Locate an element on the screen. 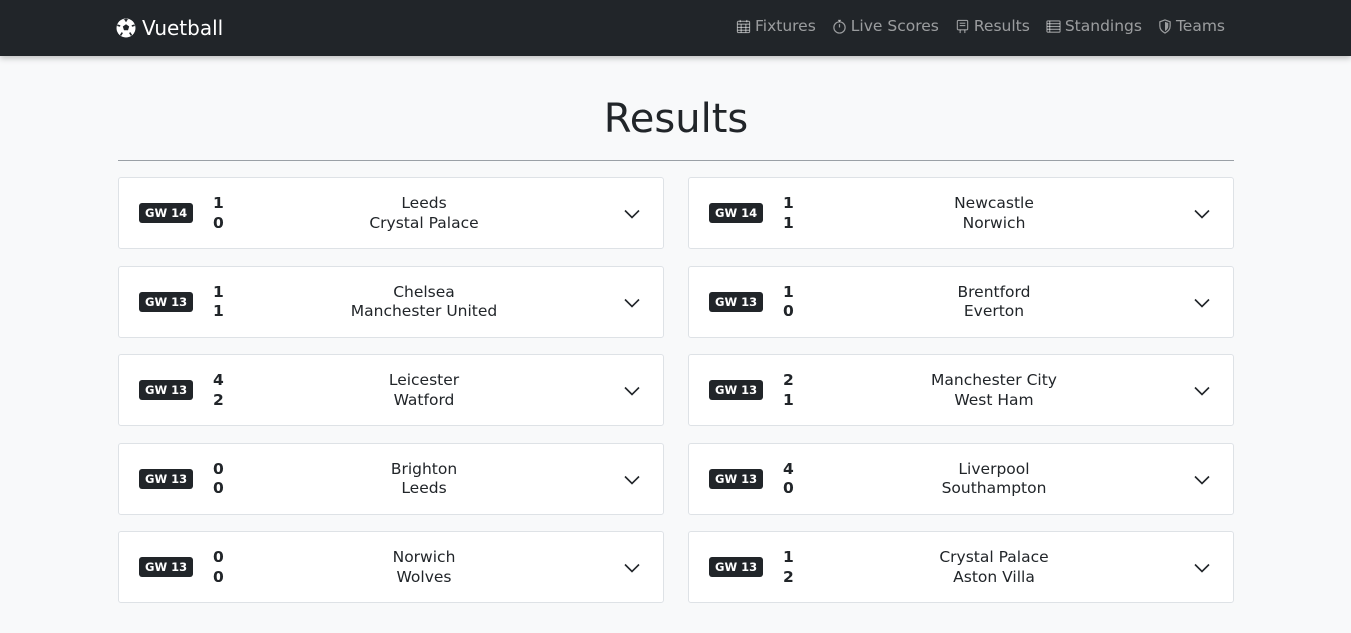 The width and height of the screenshot is (1351, 633). nav-link-label: Live Scores is located at coordinates (894, 26).